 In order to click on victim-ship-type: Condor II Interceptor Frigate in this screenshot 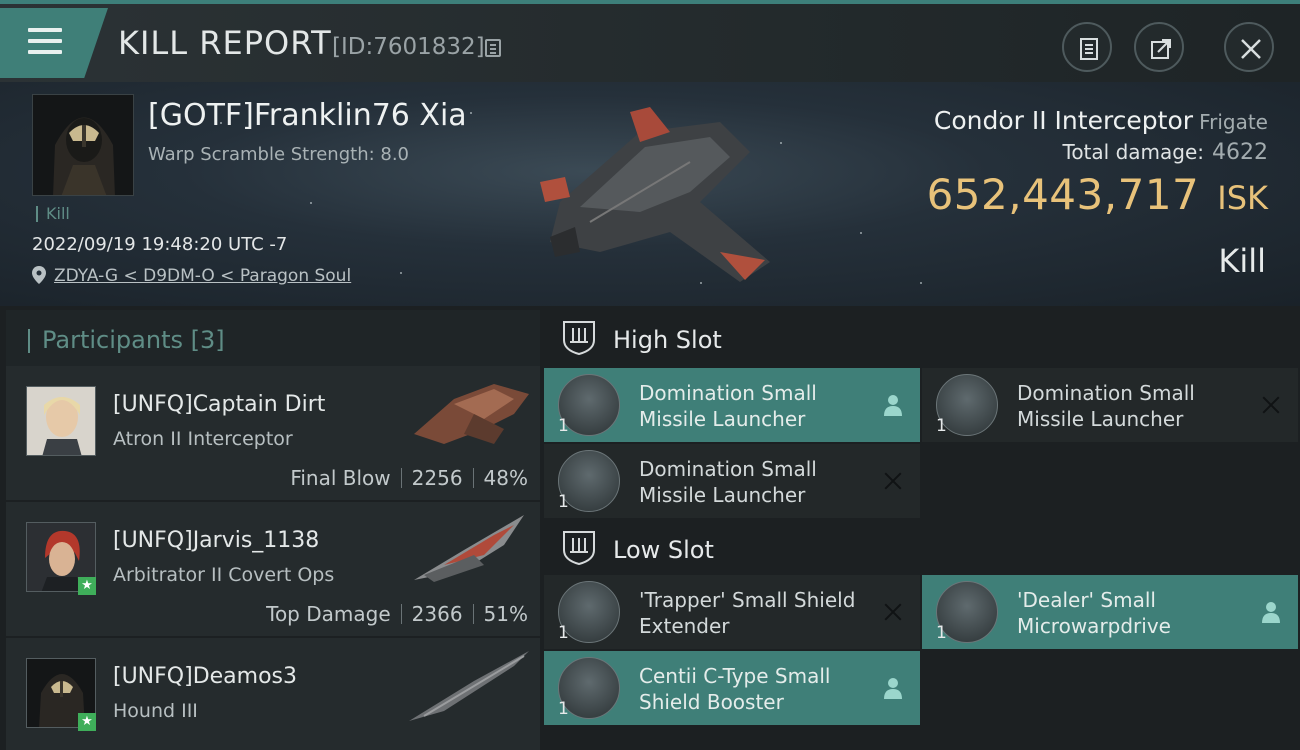, I will do `click(1101, 120)`.